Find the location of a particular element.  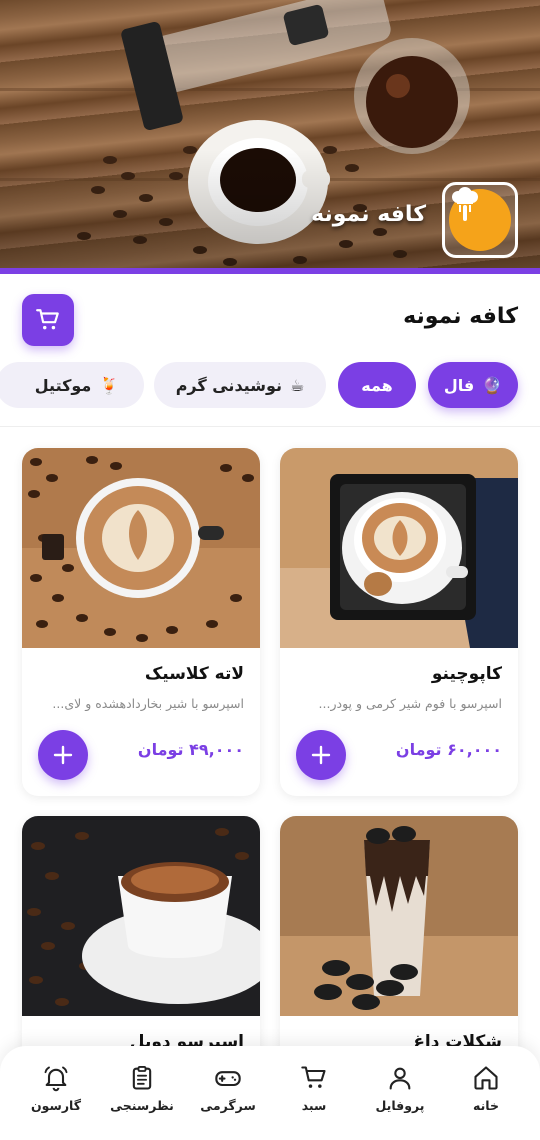

page-title: کافه نمونه is located at coordinates (460, 316).